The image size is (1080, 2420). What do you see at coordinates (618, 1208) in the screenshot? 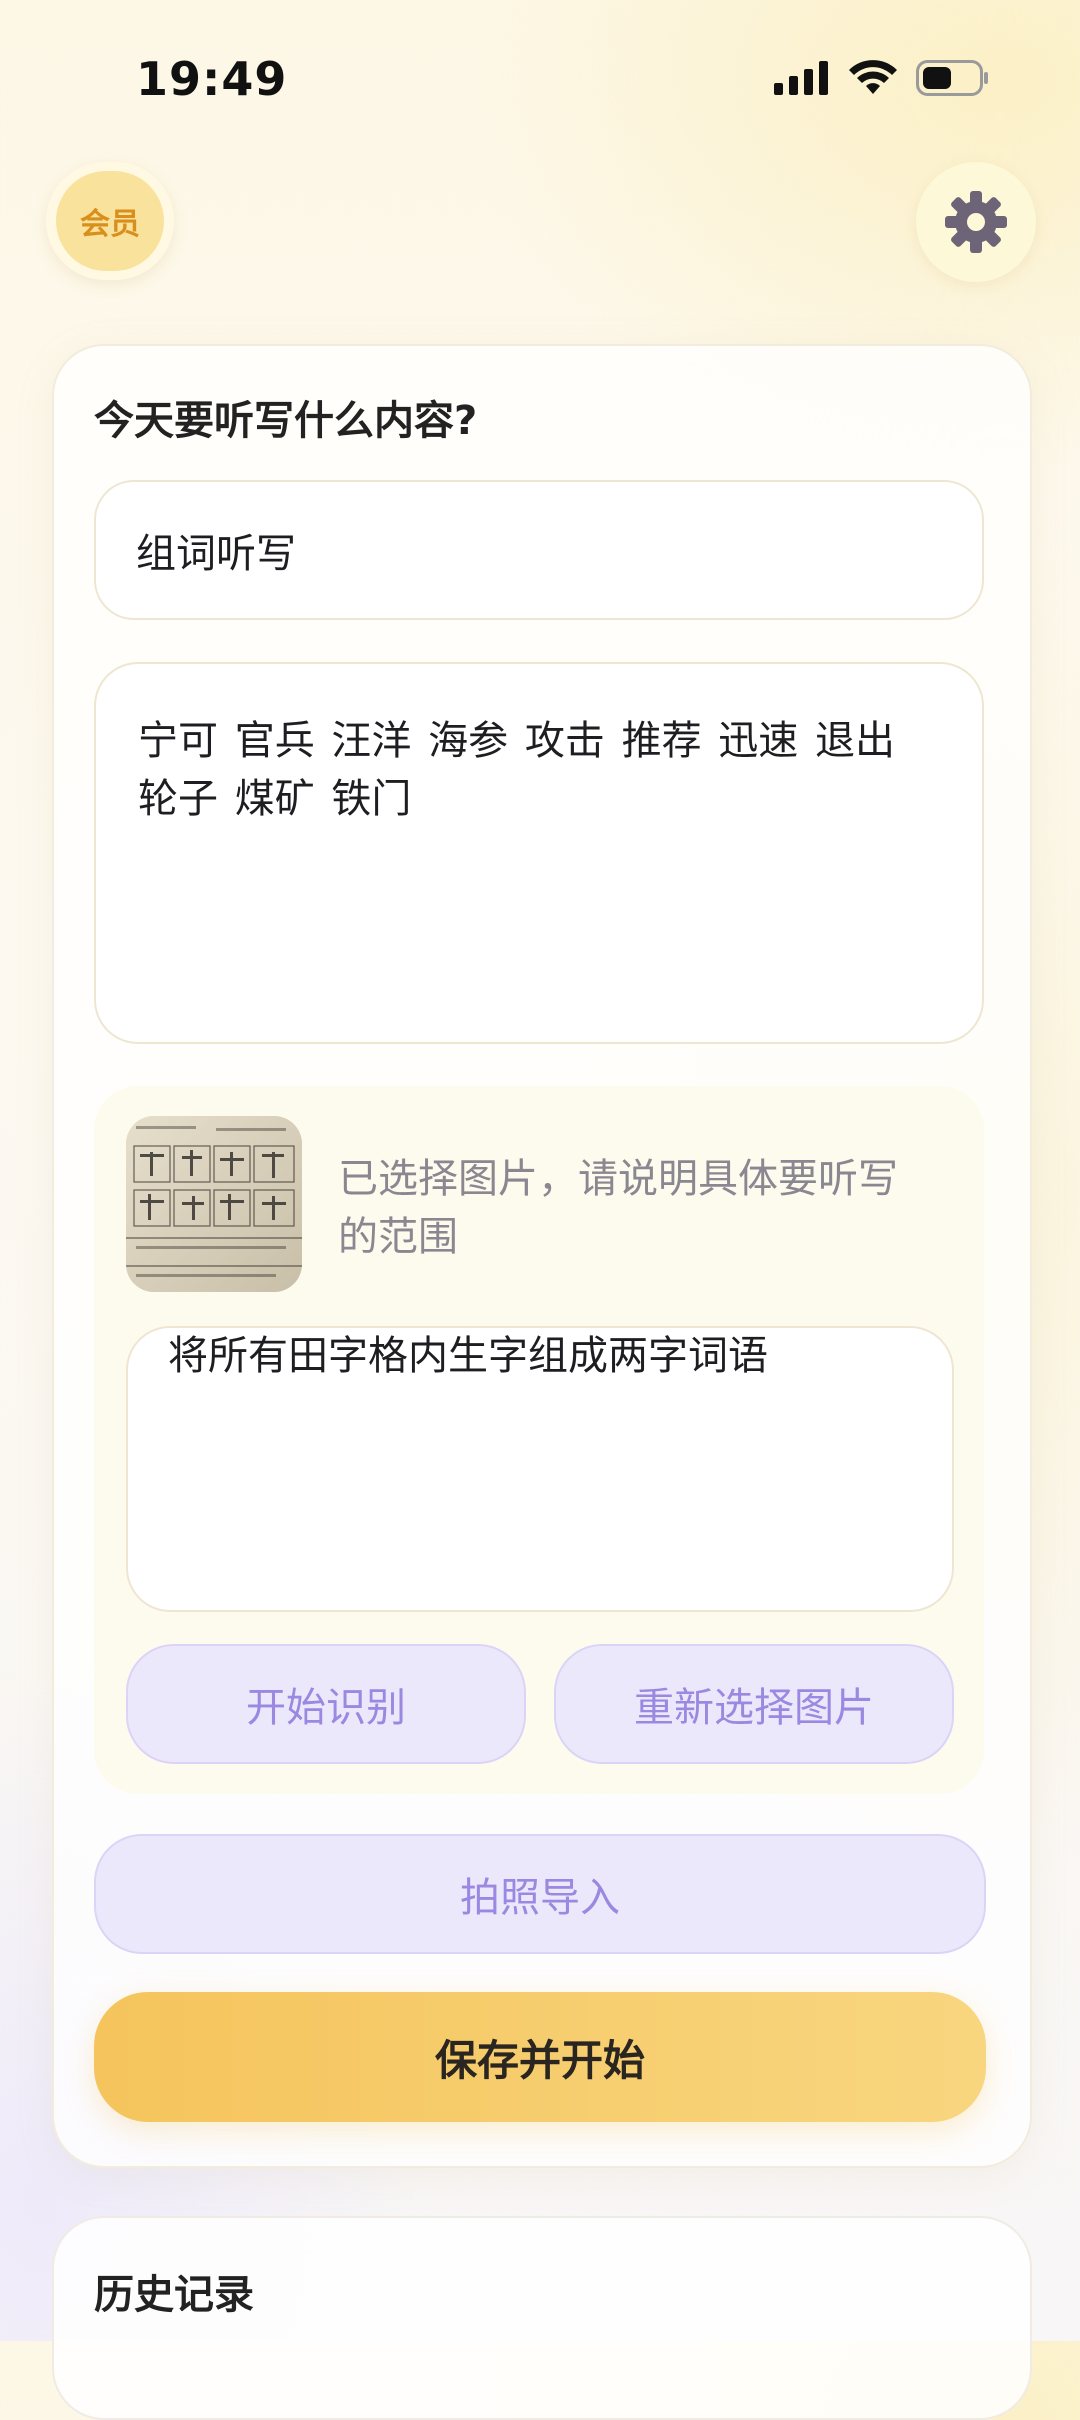
I see `image-selected-hint: 已选择图片，请说明具体要听写的范围` at bounding box center [618, 1208].